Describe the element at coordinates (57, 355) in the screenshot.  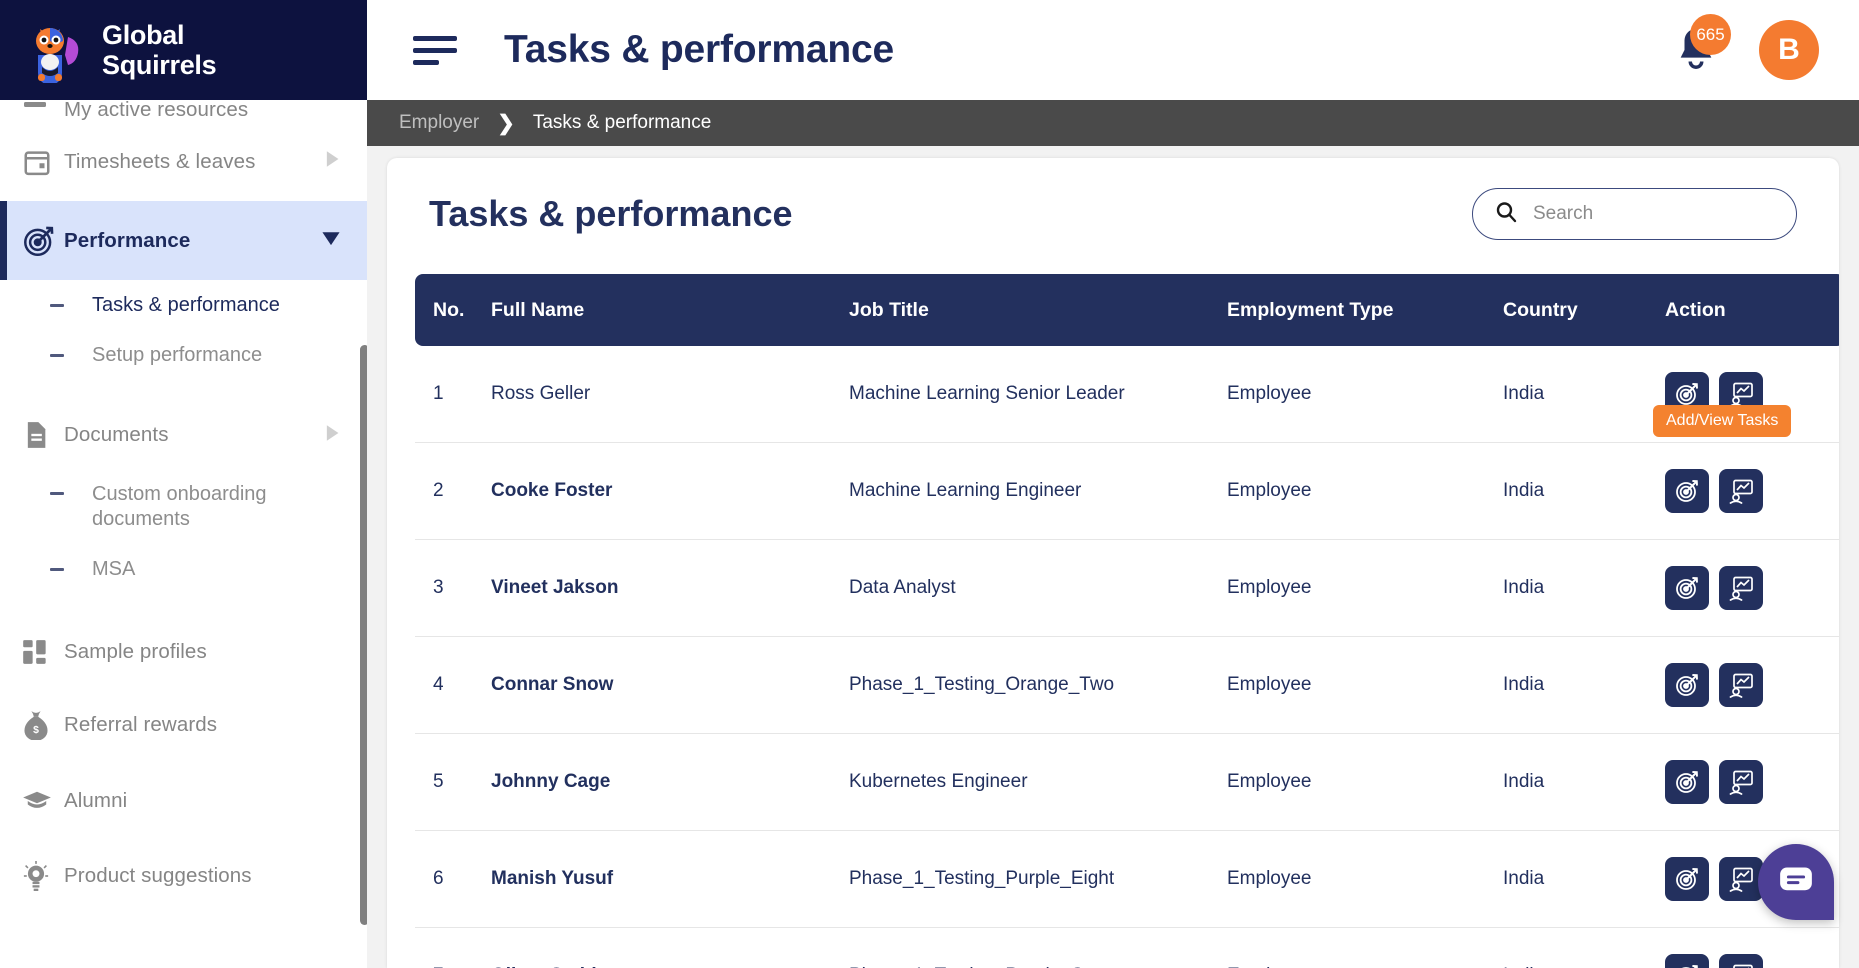
I see `dash-marker` at that location.